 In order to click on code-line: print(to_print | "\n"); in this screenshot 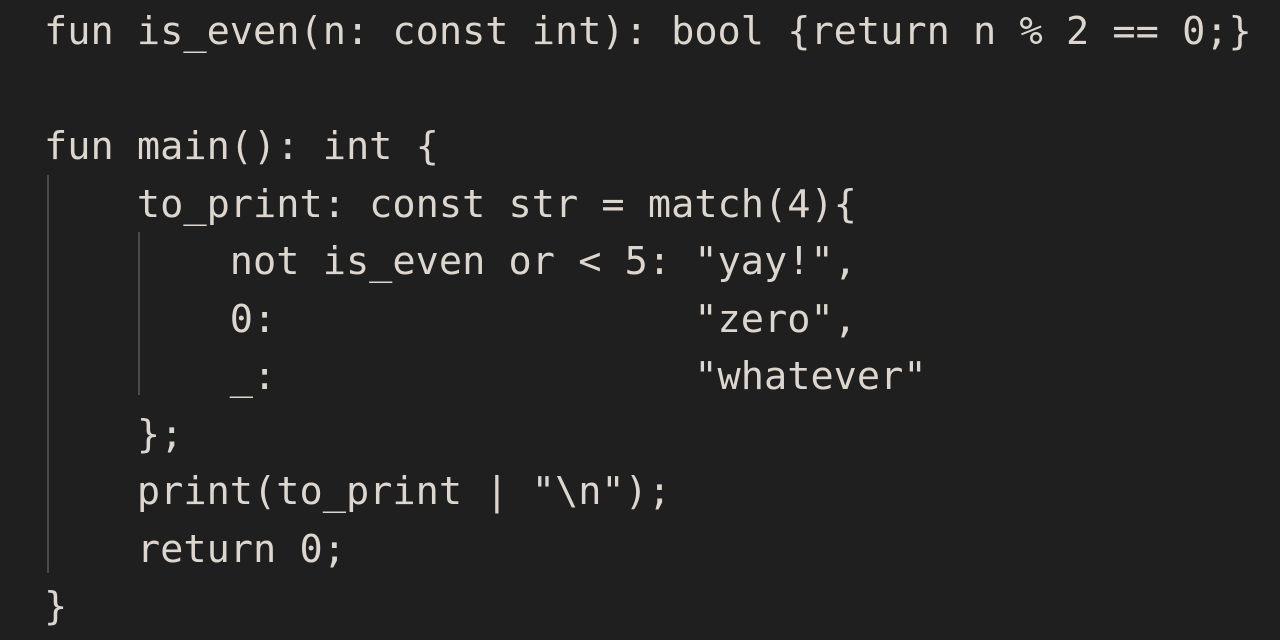, I will do `click(335, 492)`.